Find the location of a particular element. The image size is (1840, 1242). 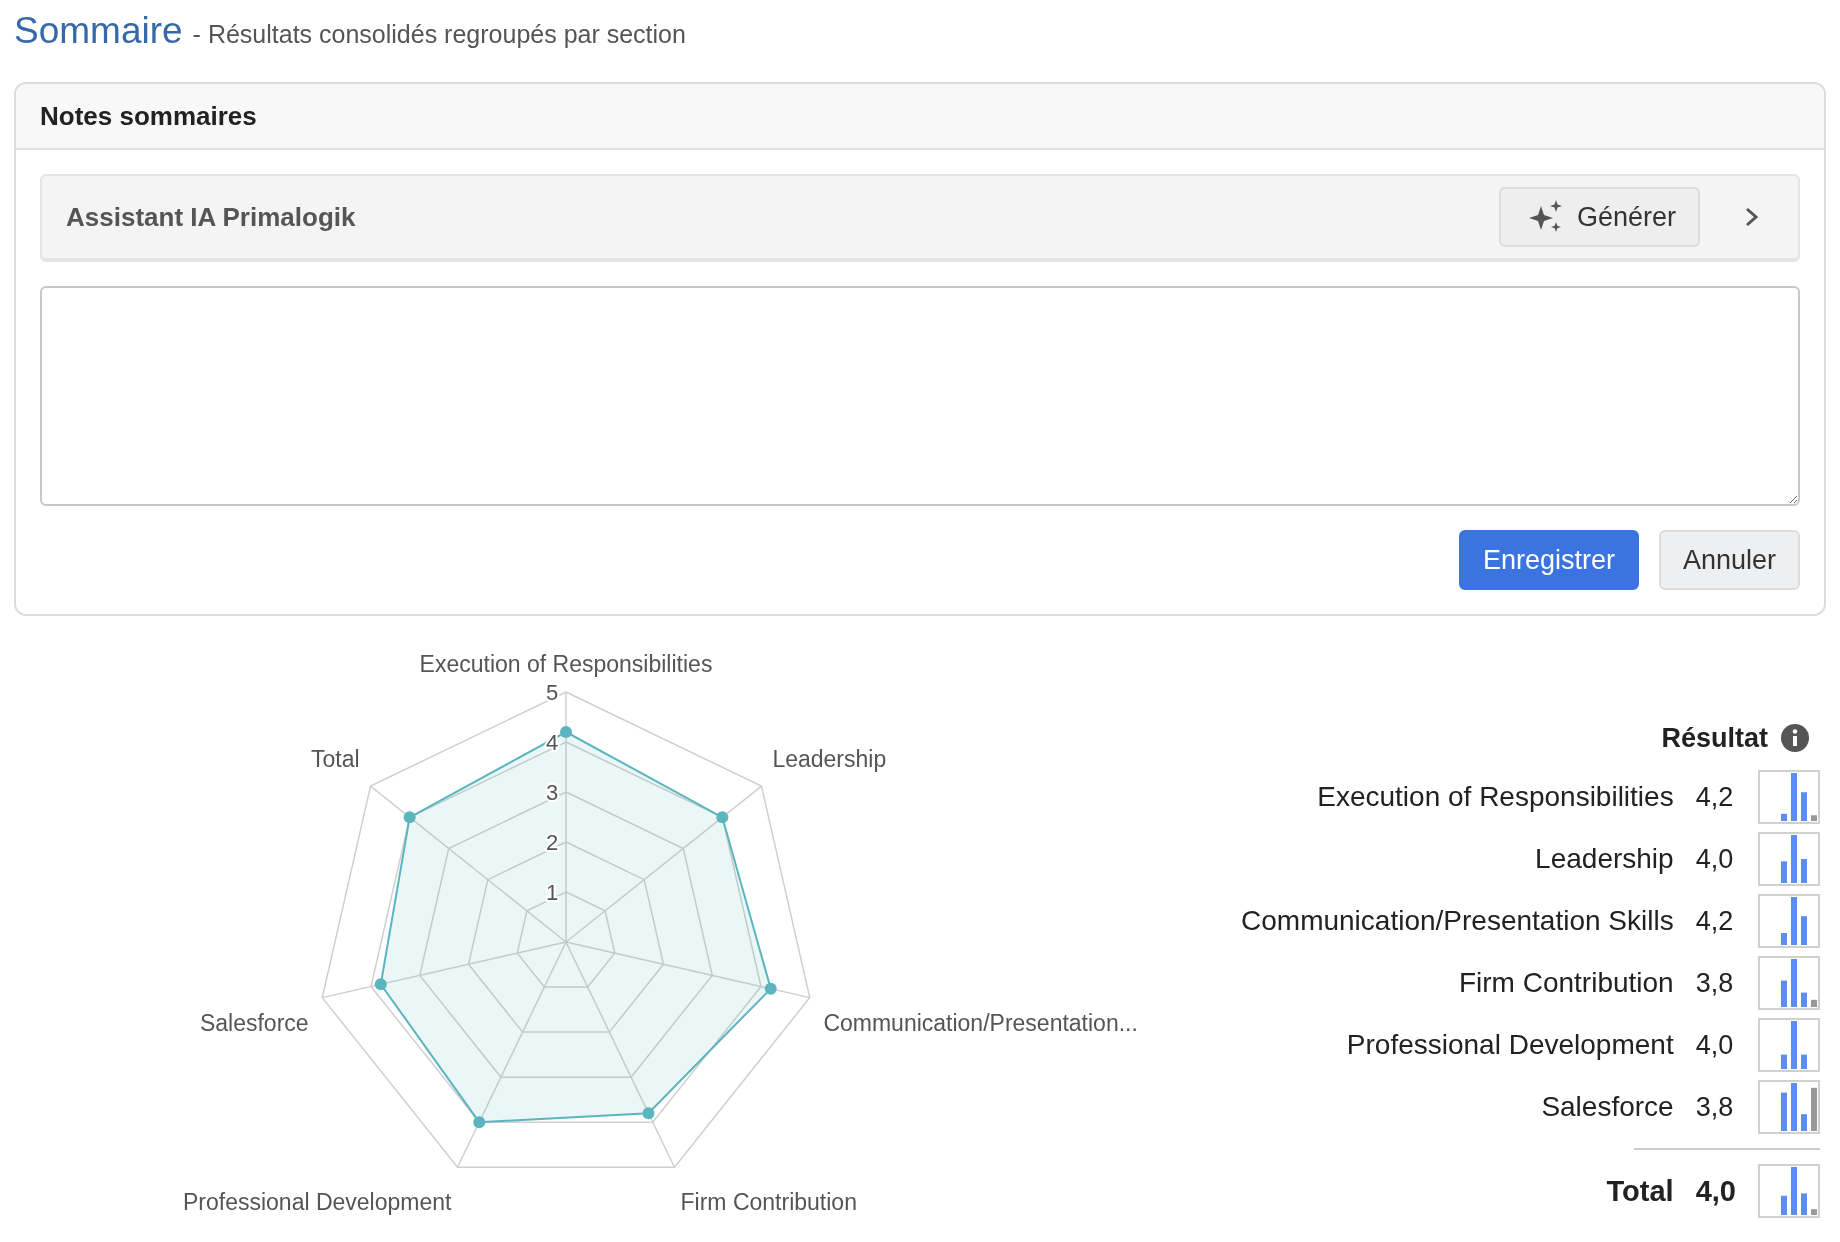

section-label: Professional Development is located at coordinates (1509, 1045).